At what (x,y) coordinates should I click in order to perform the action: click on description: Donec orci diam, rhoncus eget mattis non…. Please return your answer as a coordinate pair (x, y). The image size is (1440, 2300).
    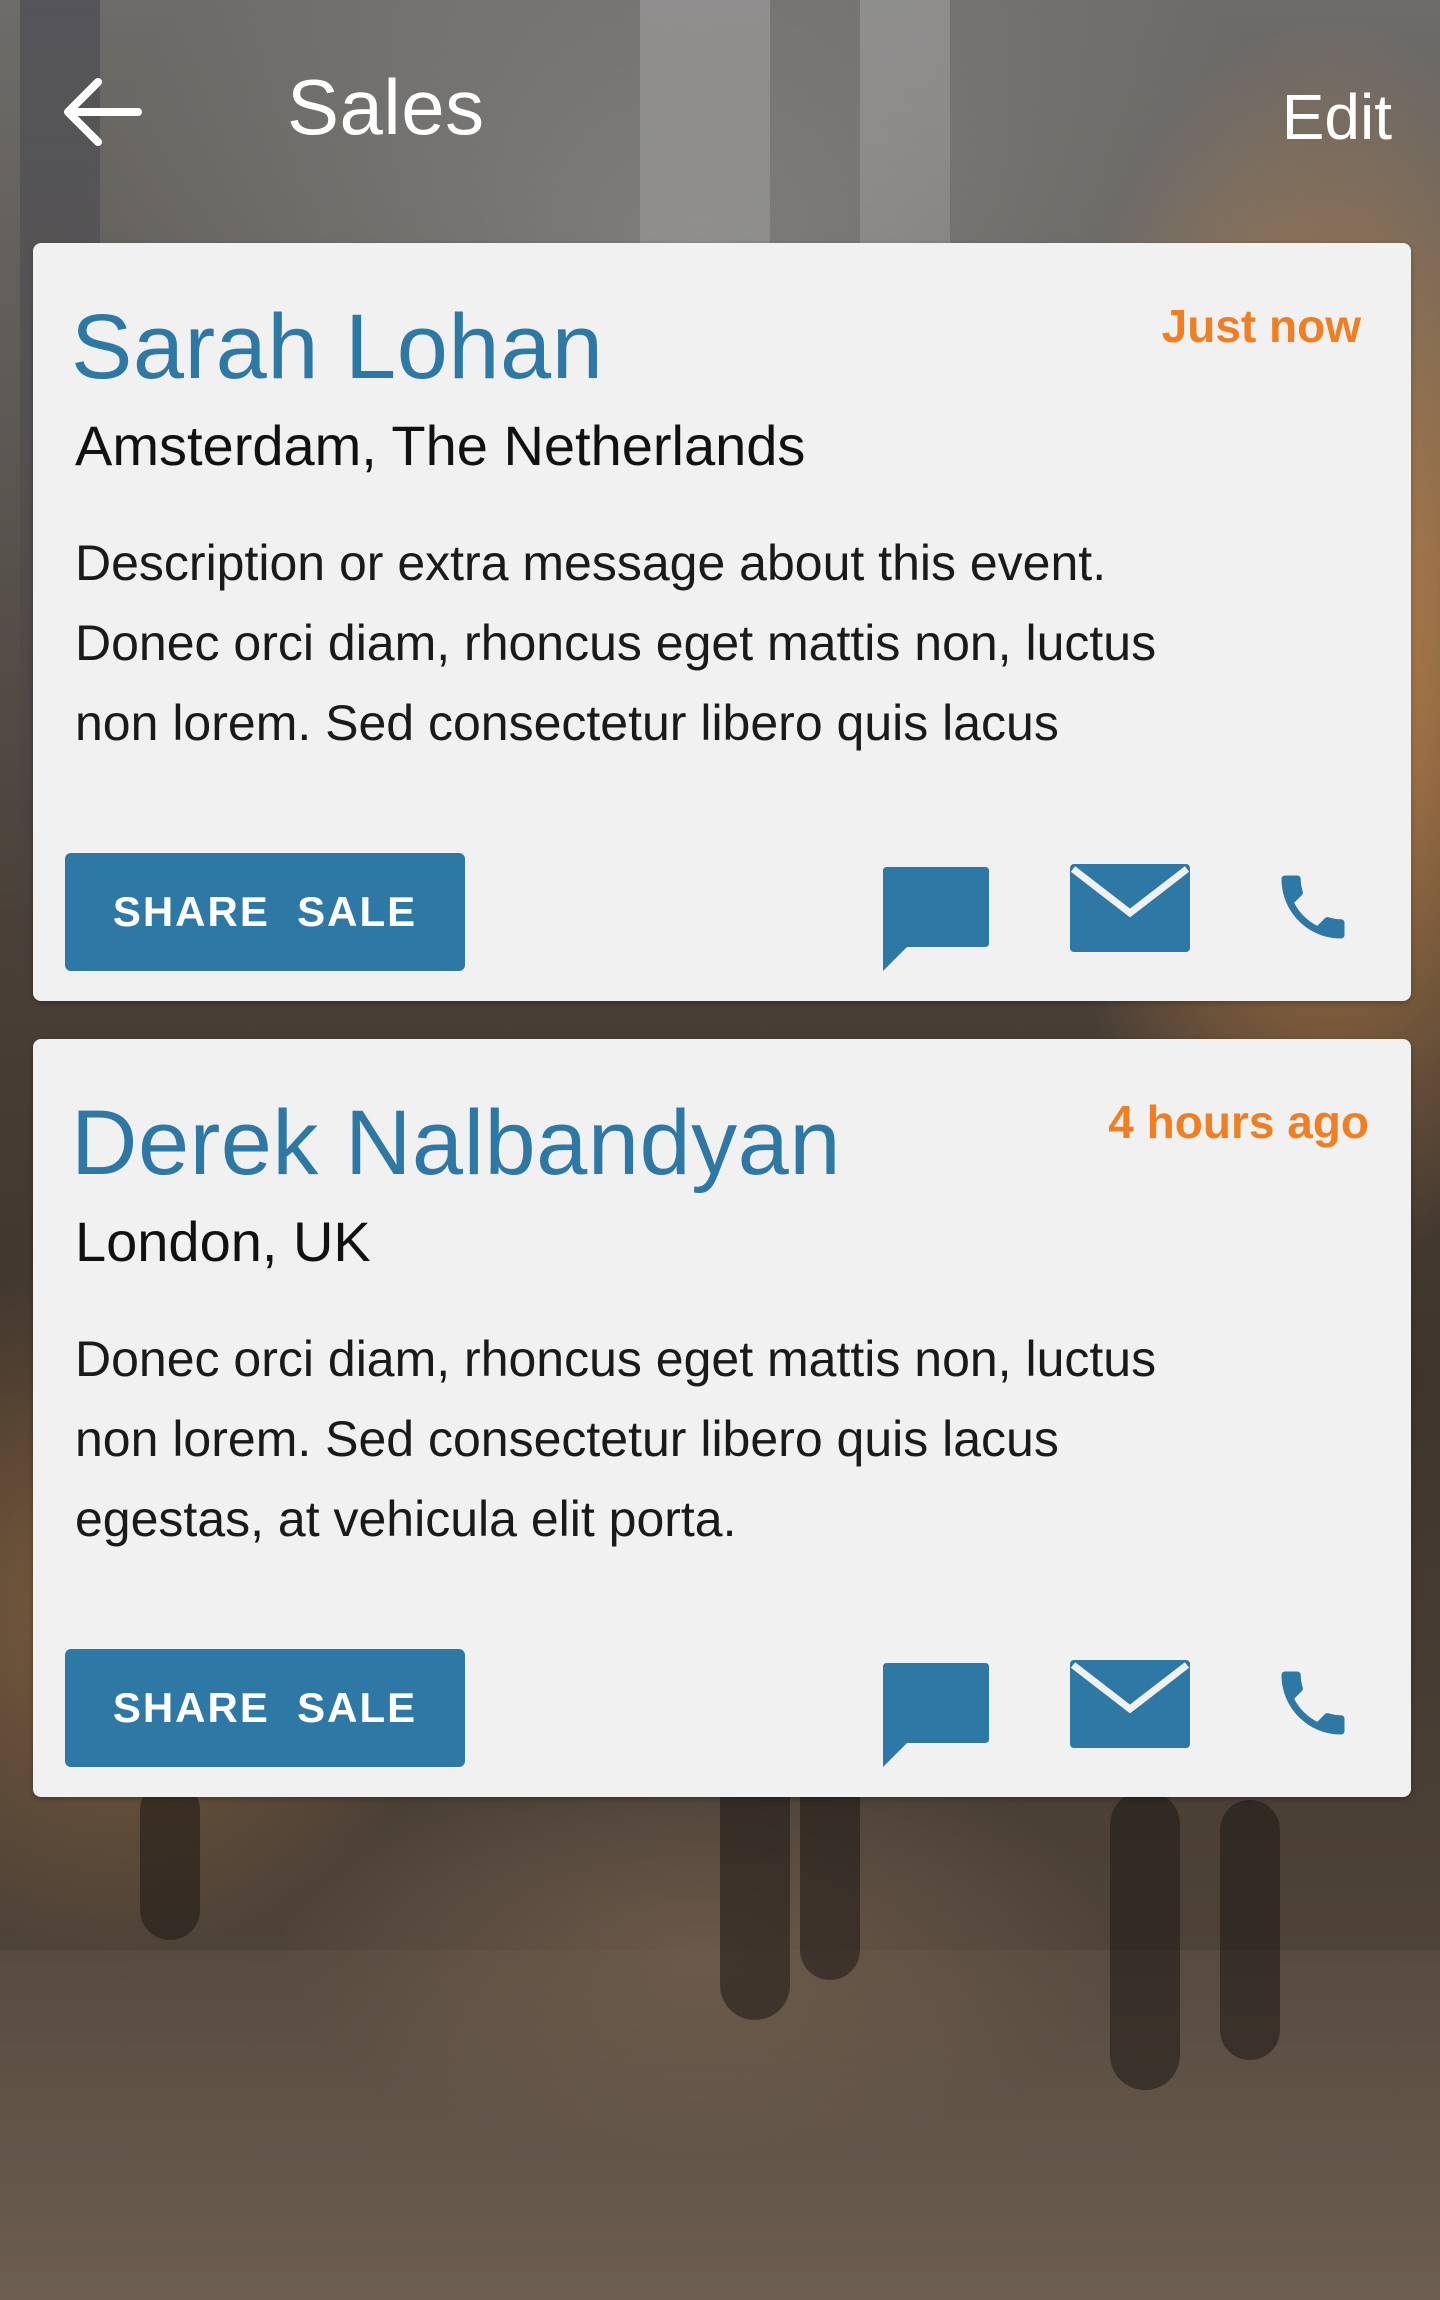
    Looking at the image, I should click on (725, 1439).